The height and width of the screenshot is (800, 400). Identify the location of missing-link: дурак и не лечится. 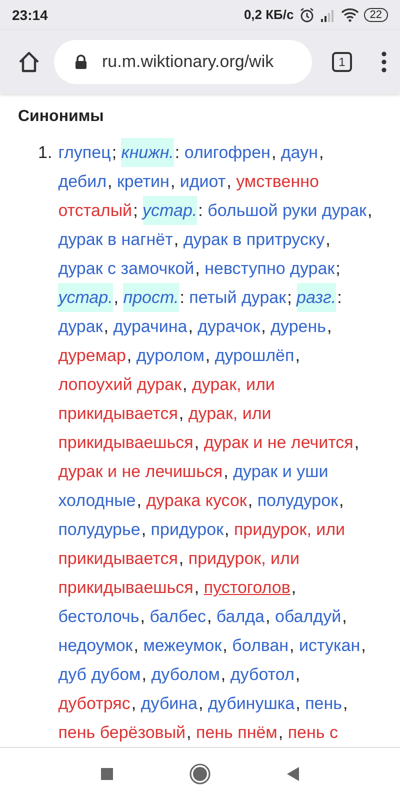
(279, 443).